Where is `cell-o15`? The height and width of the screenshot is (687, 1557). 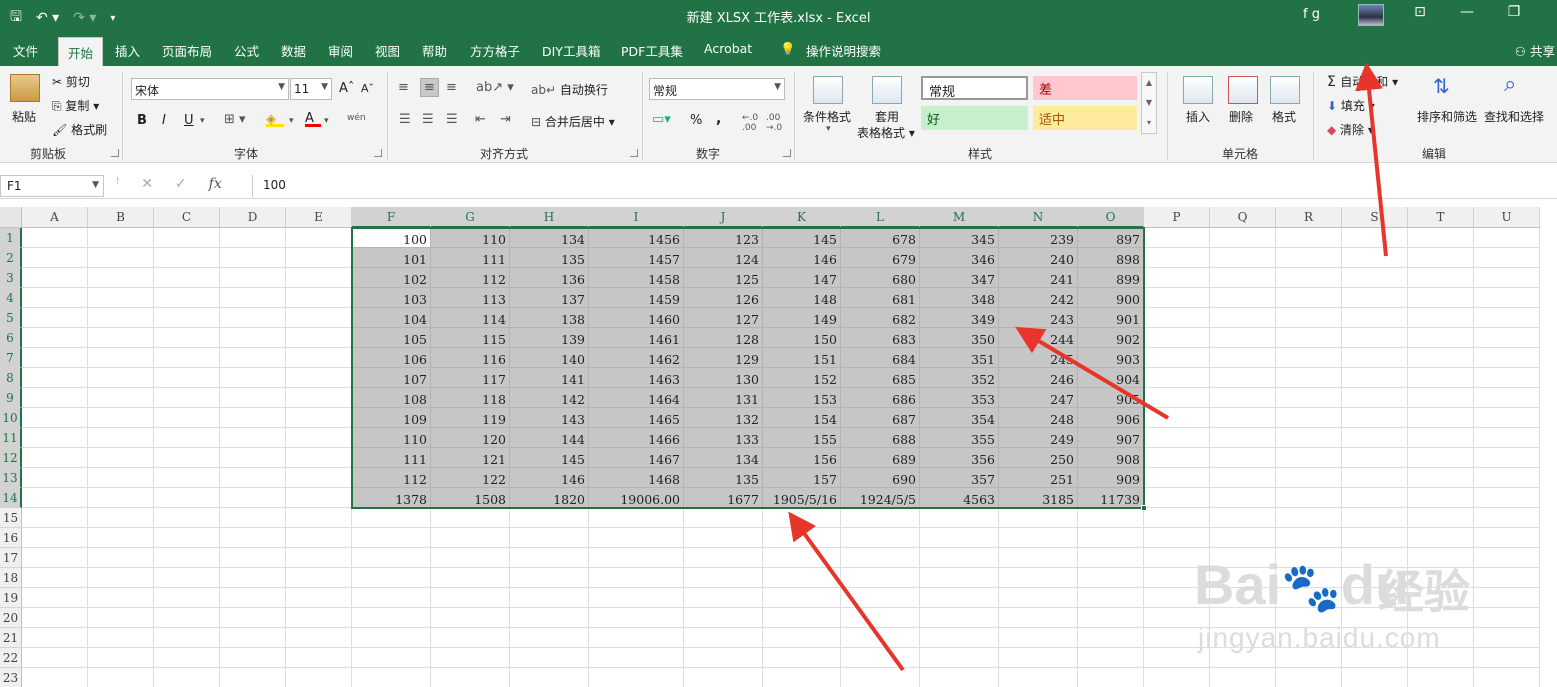 cell-o15 is located at coordinates (1111, 518).